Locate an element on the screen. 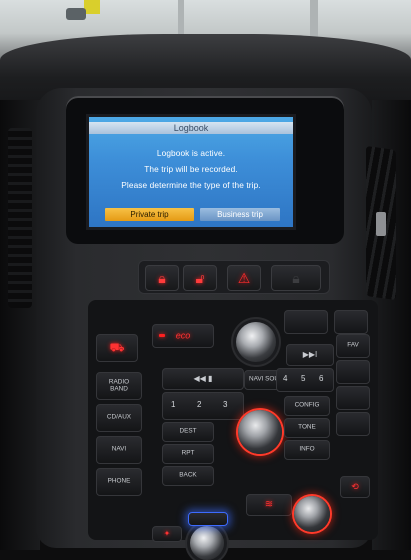 The image size is (411, 560). preset-5: 5 is located at coordinates (303, 378).